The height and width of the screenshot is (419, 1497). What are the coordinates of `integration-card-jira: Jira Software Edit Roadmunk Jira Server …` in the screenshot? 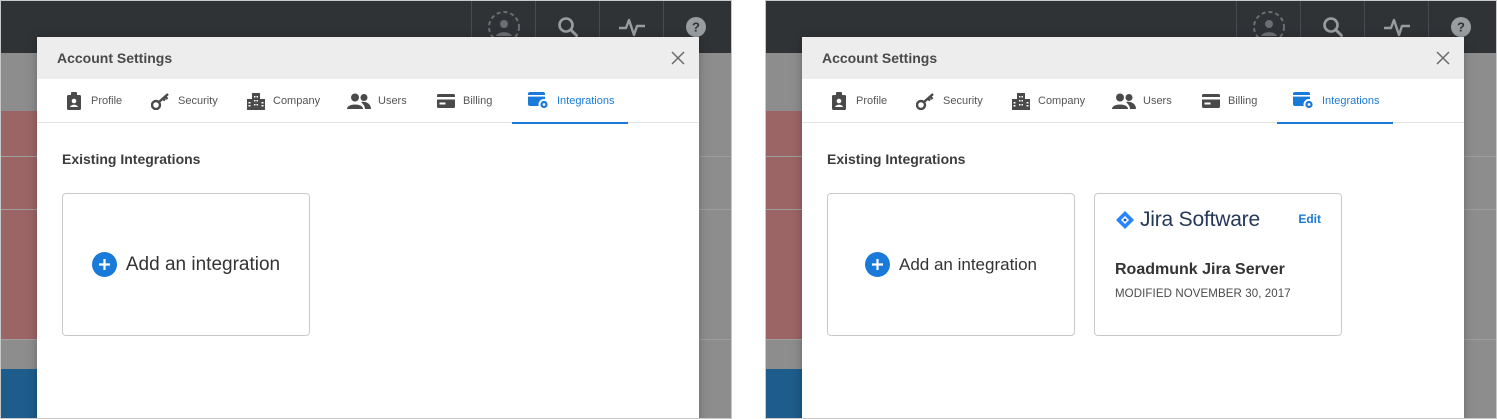 It's located at (1218, 264).